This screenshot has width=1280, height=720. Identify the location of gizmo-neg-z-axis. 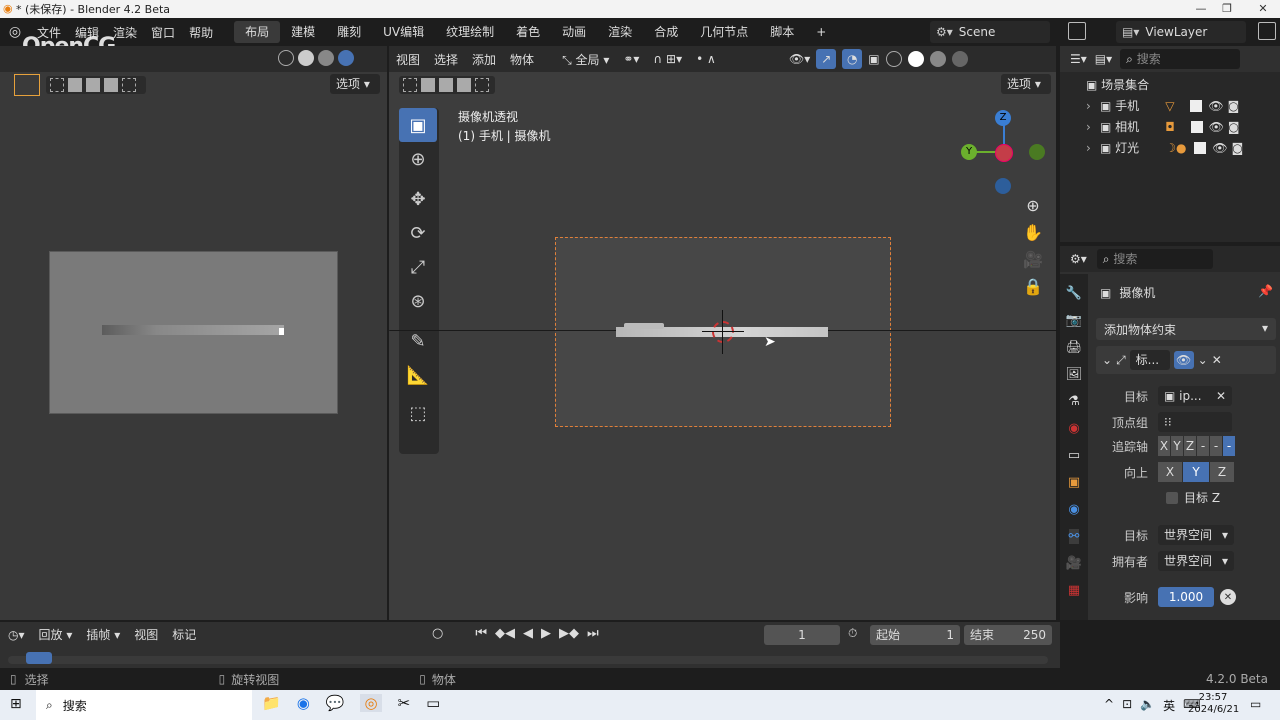
(1003, 186).